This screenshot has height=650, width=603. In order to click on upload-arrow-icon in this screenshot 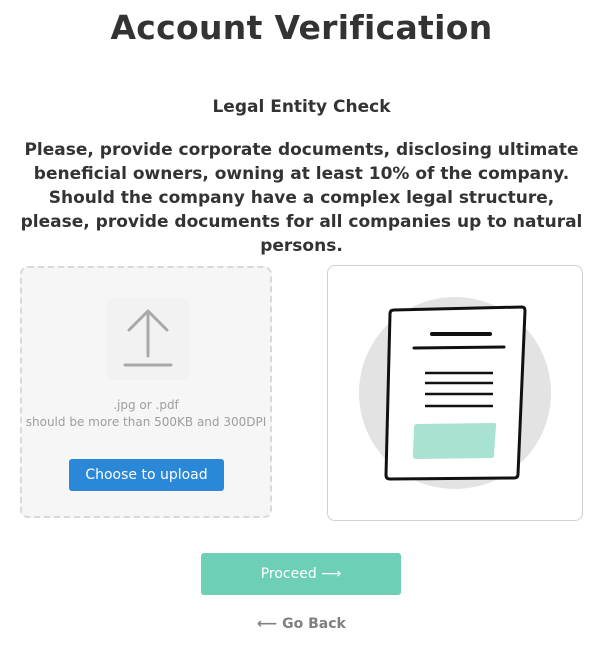, I will do `click(148, 339)`.